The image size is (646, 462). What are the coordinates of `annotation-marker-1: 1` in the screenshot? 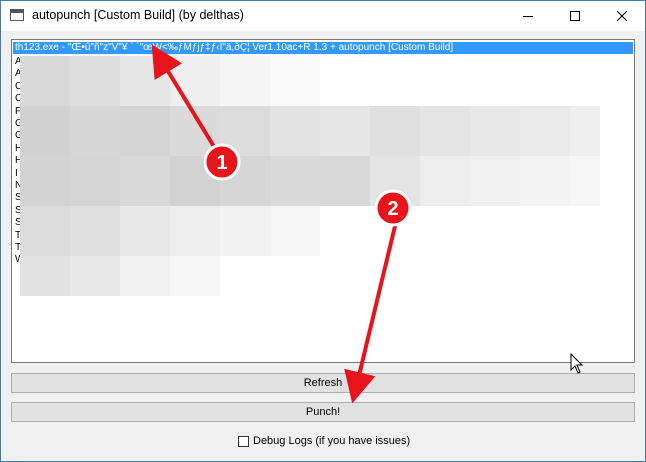 It's located at (222, 162).